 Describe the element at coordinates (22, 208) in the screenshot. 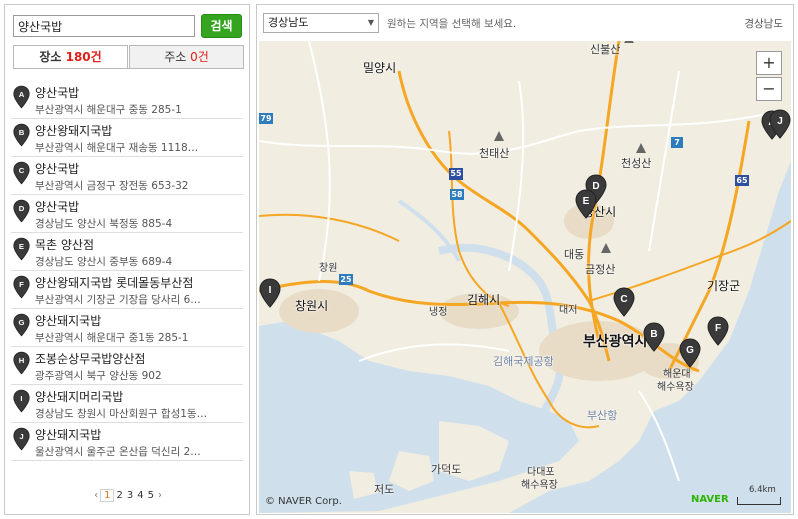

I see `svg-text: D` at that location.